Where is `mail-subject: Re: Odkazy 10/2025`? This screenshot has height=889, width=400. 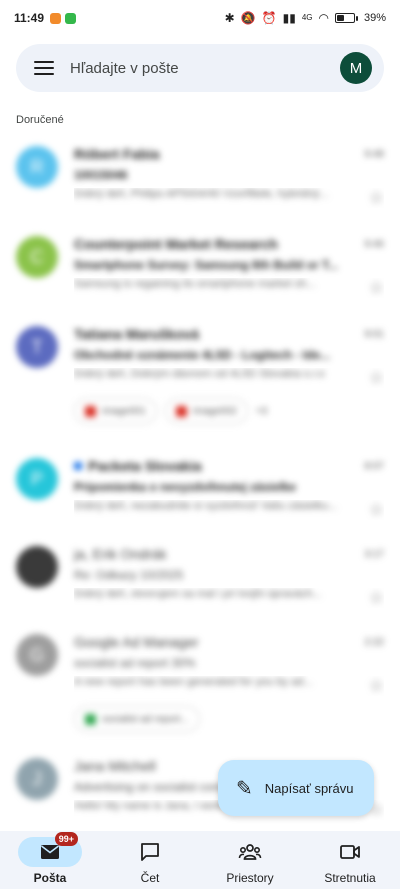 mail-subject: Re: Odkazy 10/2025 is located at coordinates (129, 575).